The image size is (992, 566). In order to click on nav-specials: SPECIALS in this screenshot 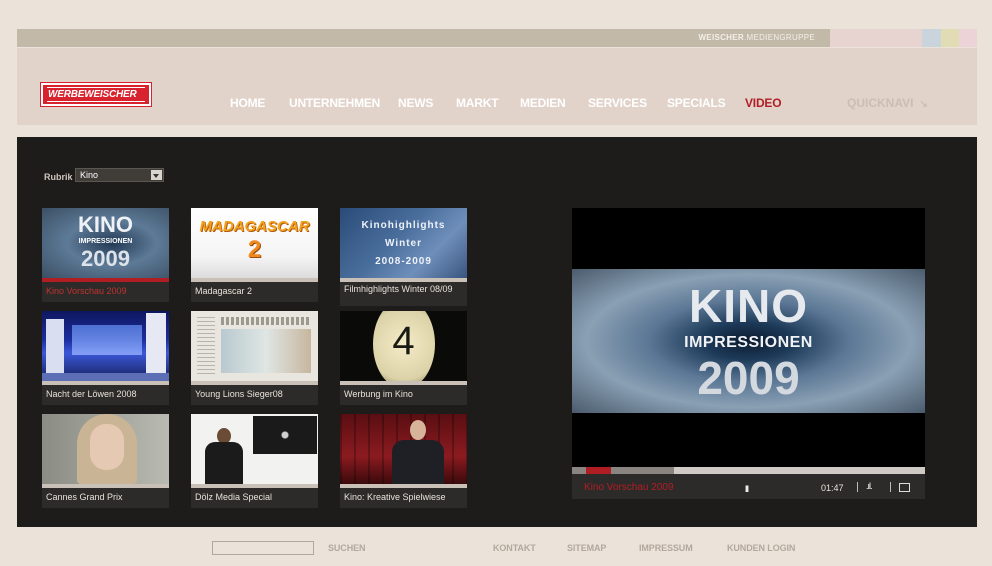, I will do `click(696, 103)`.